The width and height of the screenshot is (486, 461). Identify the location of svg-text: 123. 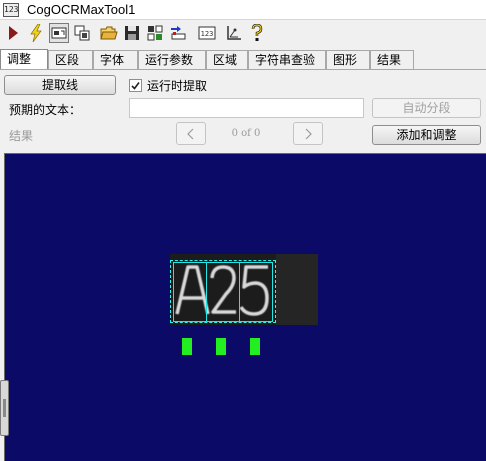
(207, 34).